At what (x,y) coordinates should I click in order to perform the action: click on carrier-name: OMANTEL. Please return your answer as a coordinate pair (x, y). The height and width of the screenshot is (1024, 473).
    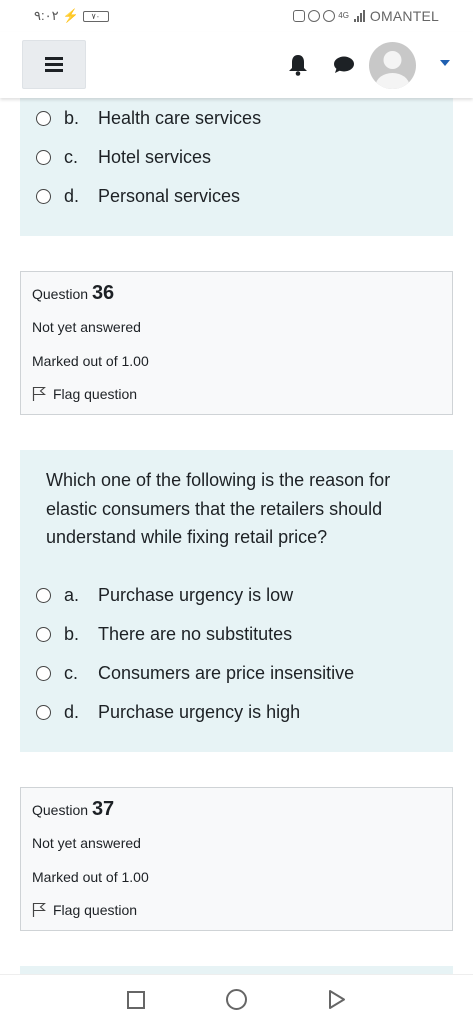
    Looking at the image, I should click on (404, 16).